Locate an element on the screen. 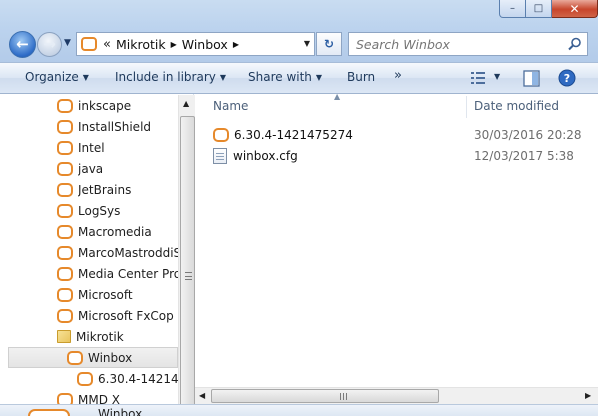  minimize-button: – is located at coordinates (512, 9).